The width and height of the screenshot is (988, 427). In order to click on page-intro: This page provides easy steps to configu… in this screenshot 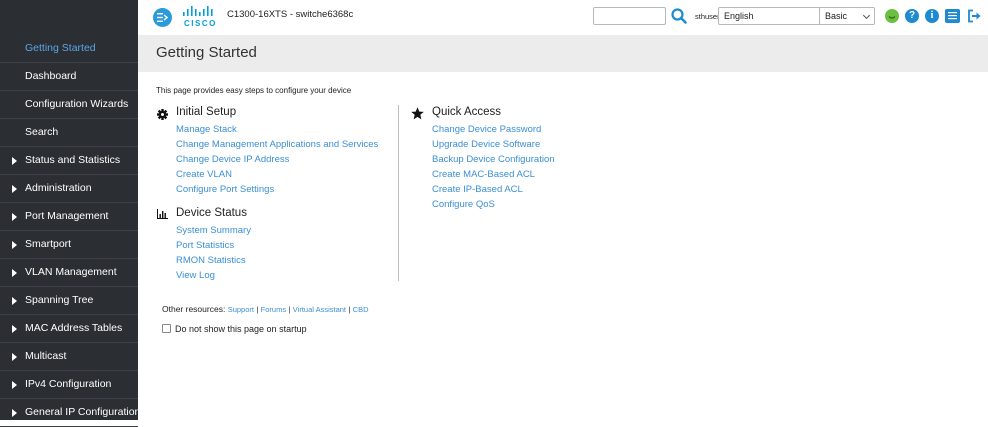, I will do `click(254, 90)`.